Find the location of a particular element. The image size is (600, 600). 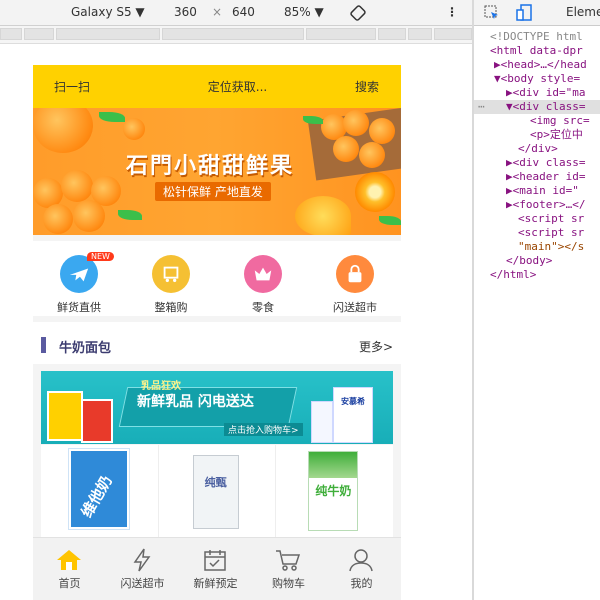

top-bar: 扫一扫 定位获取... 搜索 is located at coordinates (217, 86).